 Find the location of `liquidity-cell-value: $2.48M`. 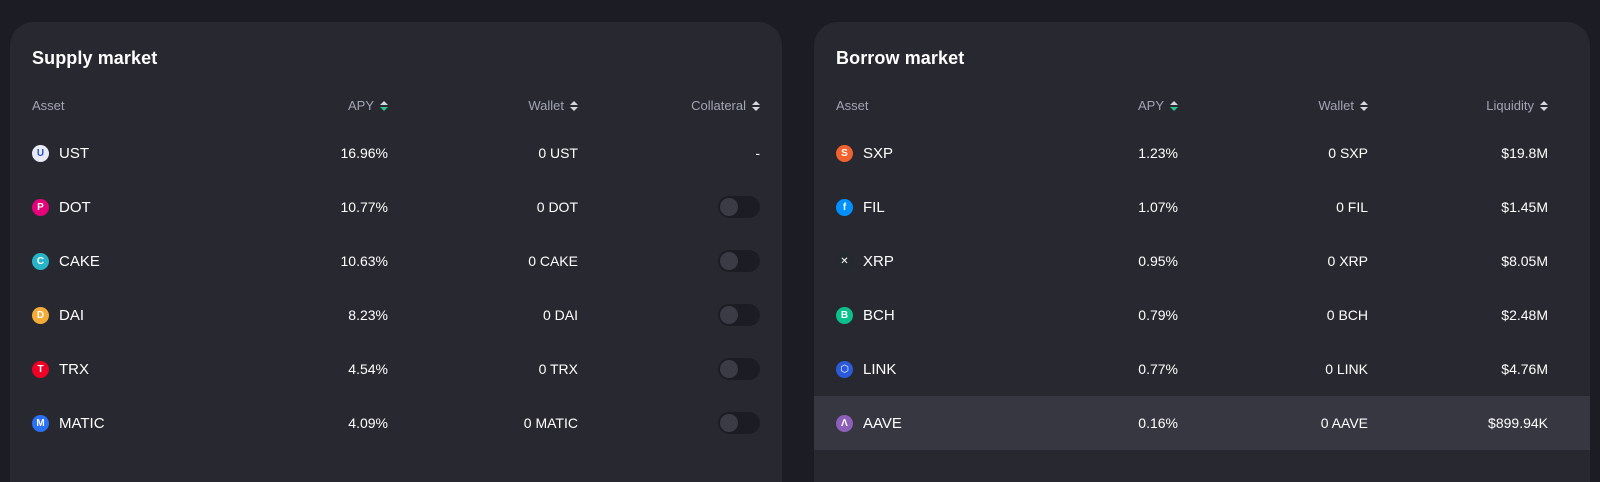

liquidity-cell-value: $2.48M is located at coordinates (1524, 315).